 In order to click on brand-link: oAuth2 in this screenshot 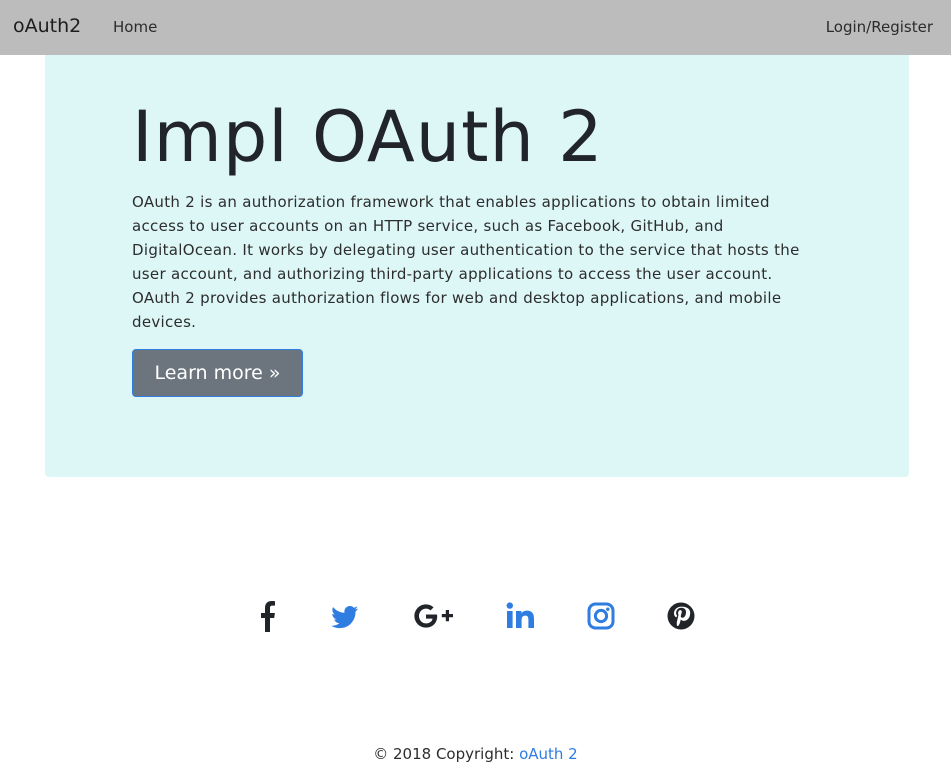, I will do `click(47, 26)`.